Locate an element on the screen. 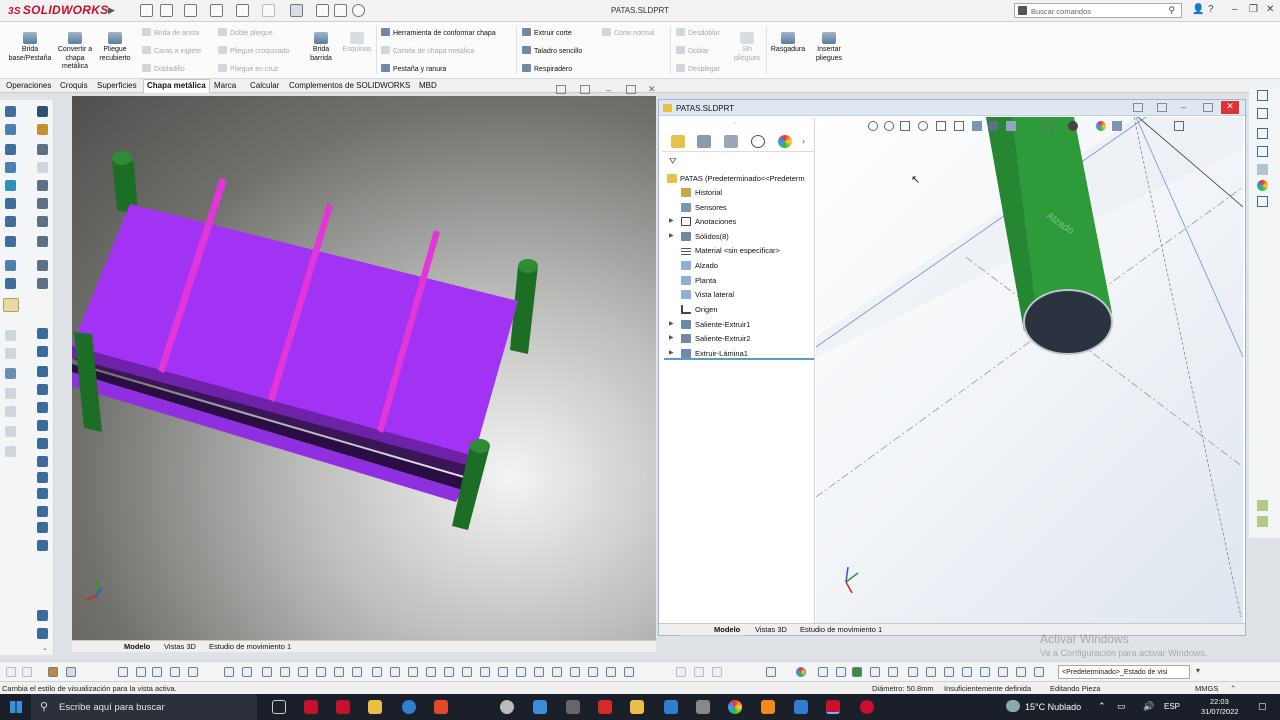 Image resolution: width=1280 pixels, height=720 pixels. sheet-metal-icon is located at coordinates (42, 443).